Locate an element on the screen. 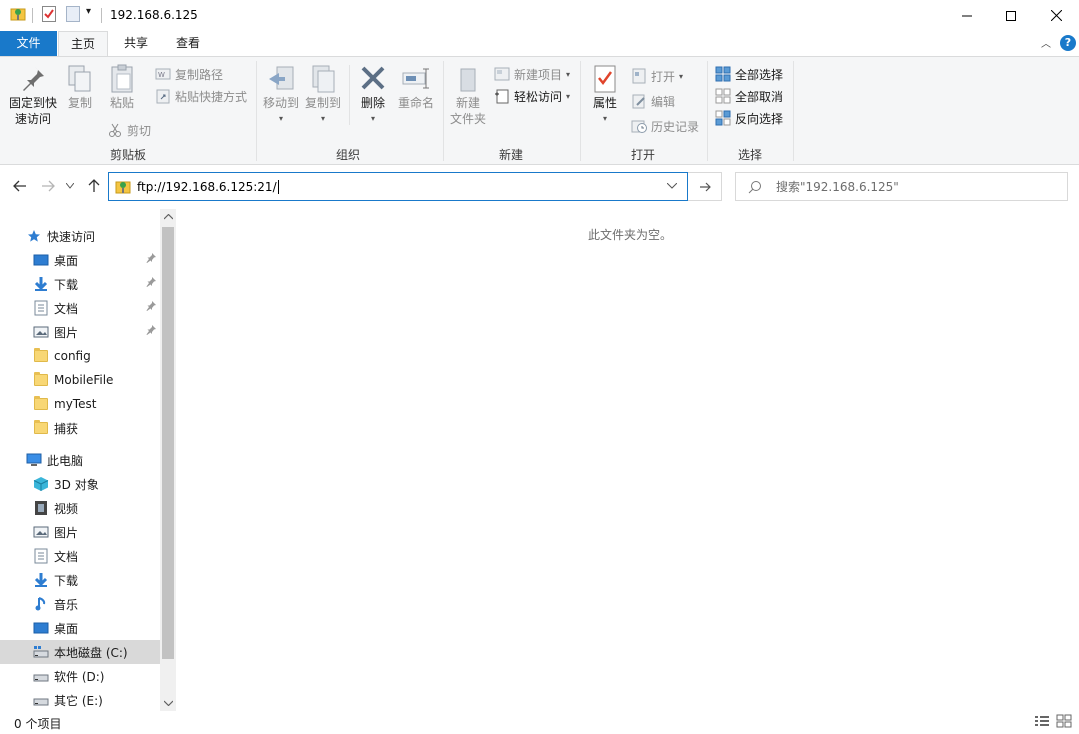 Image resolution: width=1079 pixels, height=734 pixels. nav-quick-access: 快速访问 is located at coordinates (80, 236).